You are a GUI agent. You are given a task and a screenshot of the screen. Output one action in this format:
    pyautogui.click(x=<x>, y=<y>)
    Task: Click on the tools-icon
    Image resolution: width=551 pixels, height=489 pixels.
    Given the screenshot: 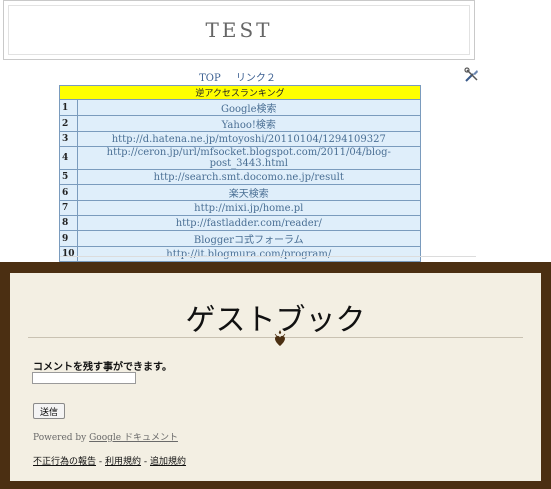 What is the action you would take?
    pyautogui.click(x=472, y=75)
    